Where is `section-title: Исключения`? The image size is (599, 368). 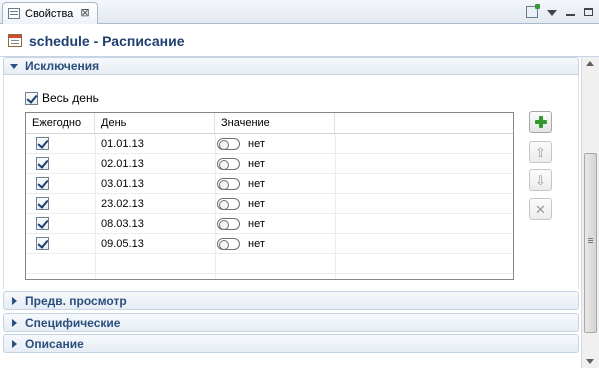
section-title: Исключения is located at coordinates (62, 66).